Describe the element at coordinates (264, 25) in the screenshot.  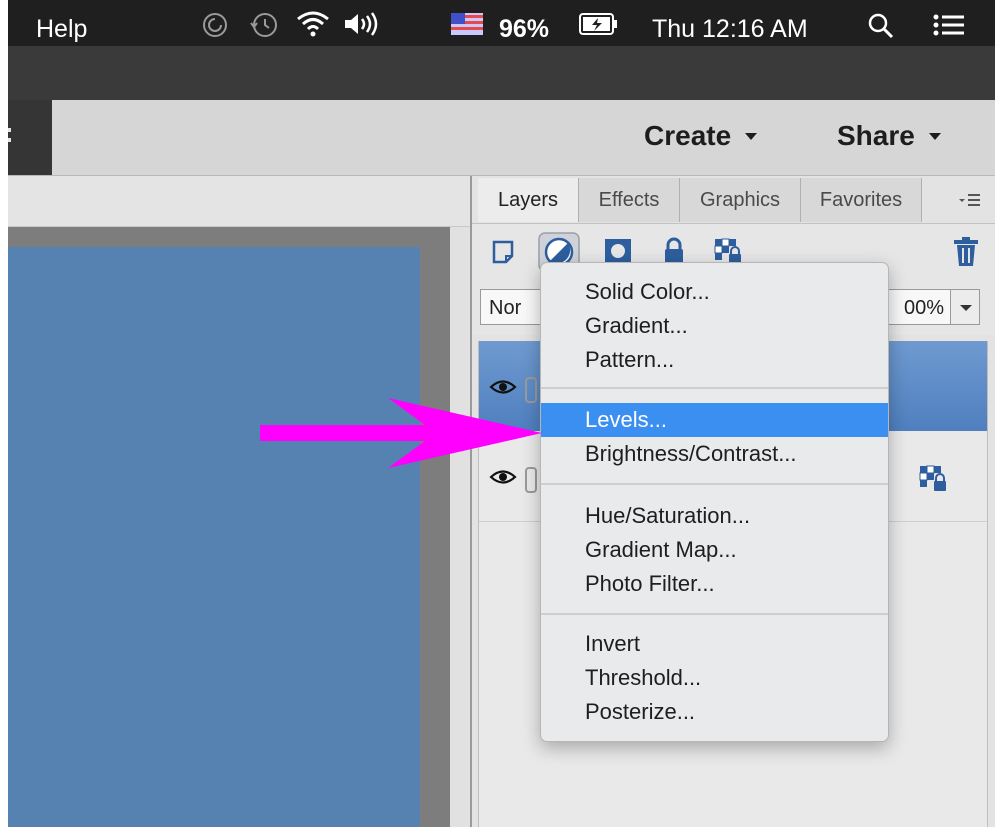
I see `time-machine-icon` at that location.